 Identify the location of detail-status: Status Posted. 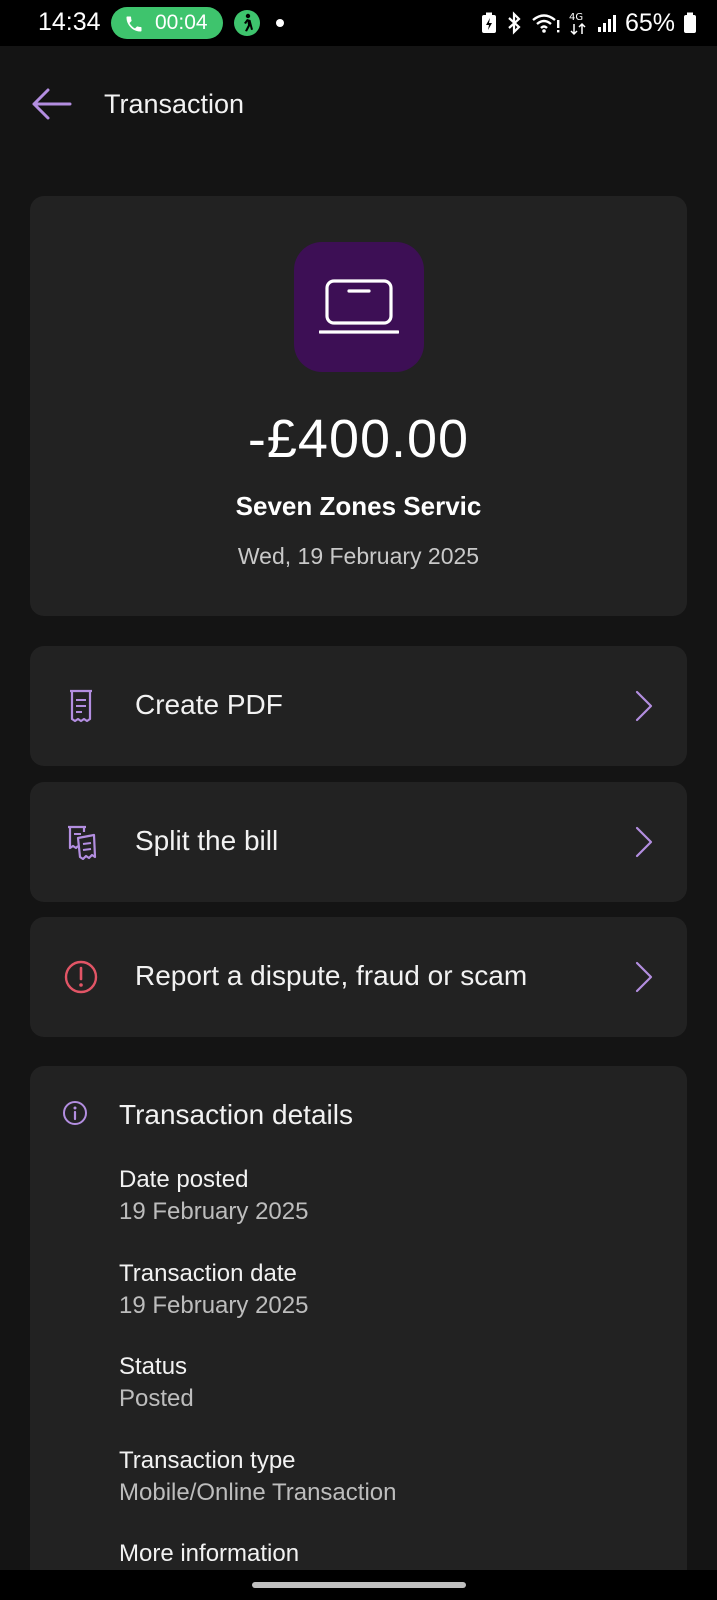
(156, 1383).